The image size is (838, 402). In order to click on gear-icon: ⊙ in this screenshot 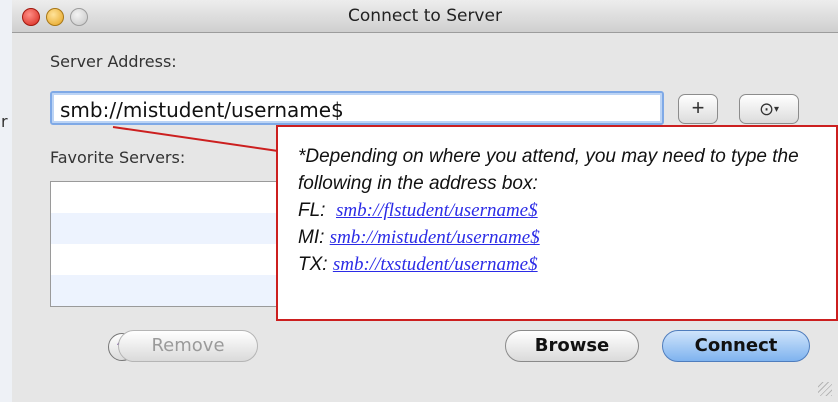, I will do `click(766, 108)`.